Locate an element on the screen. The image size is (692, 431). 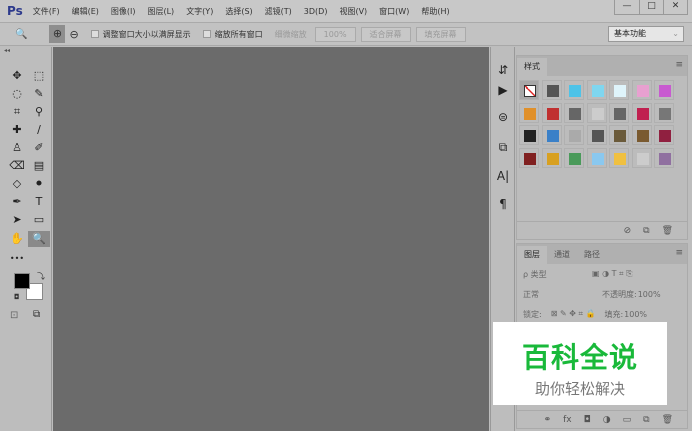
character-icon: A| is located at coordinates (503, 176).